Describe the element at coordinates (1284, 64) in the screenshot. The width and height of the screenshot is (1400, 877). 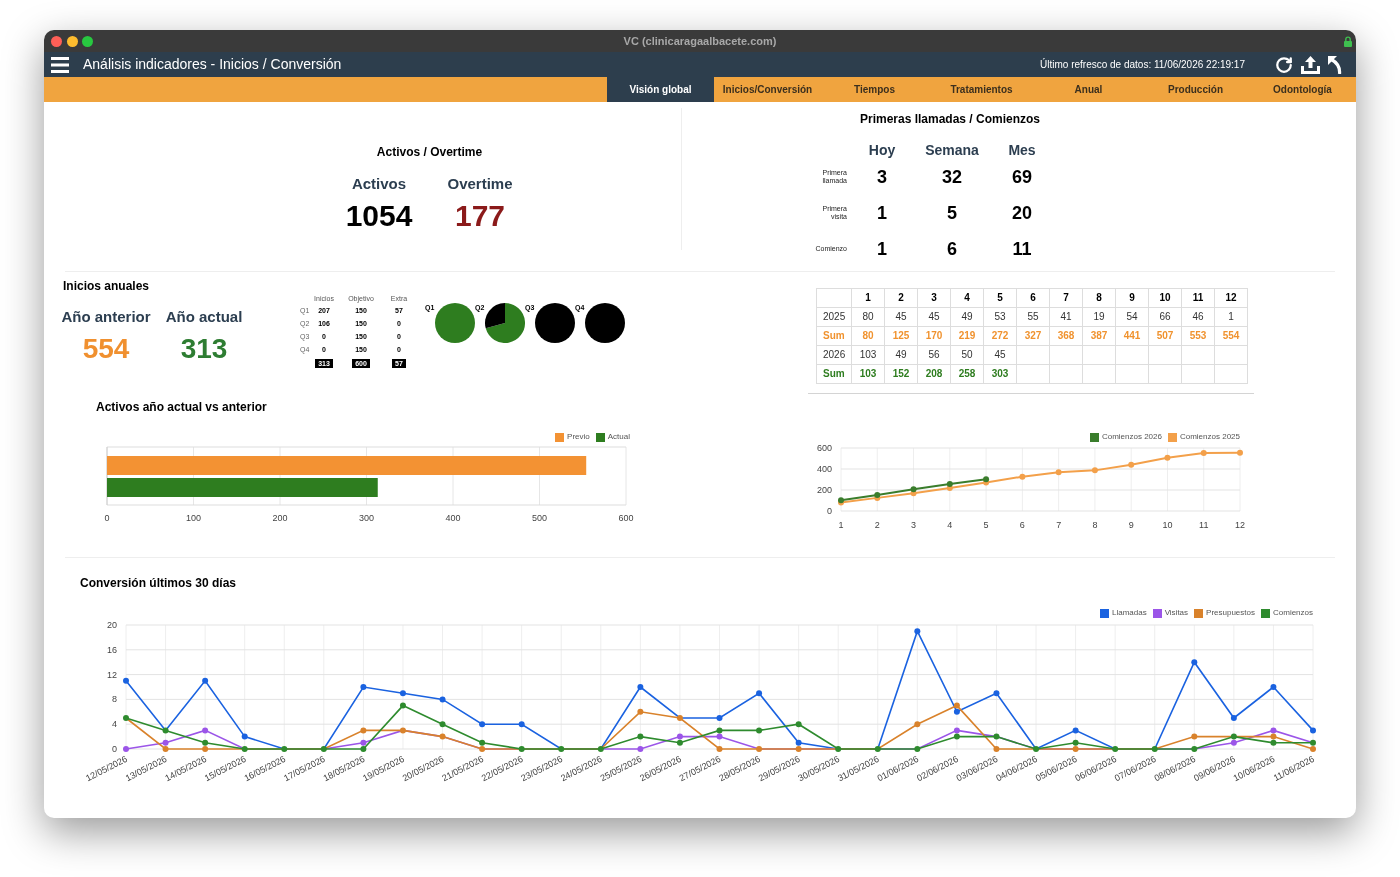
I see `refresh-icon` at that location.